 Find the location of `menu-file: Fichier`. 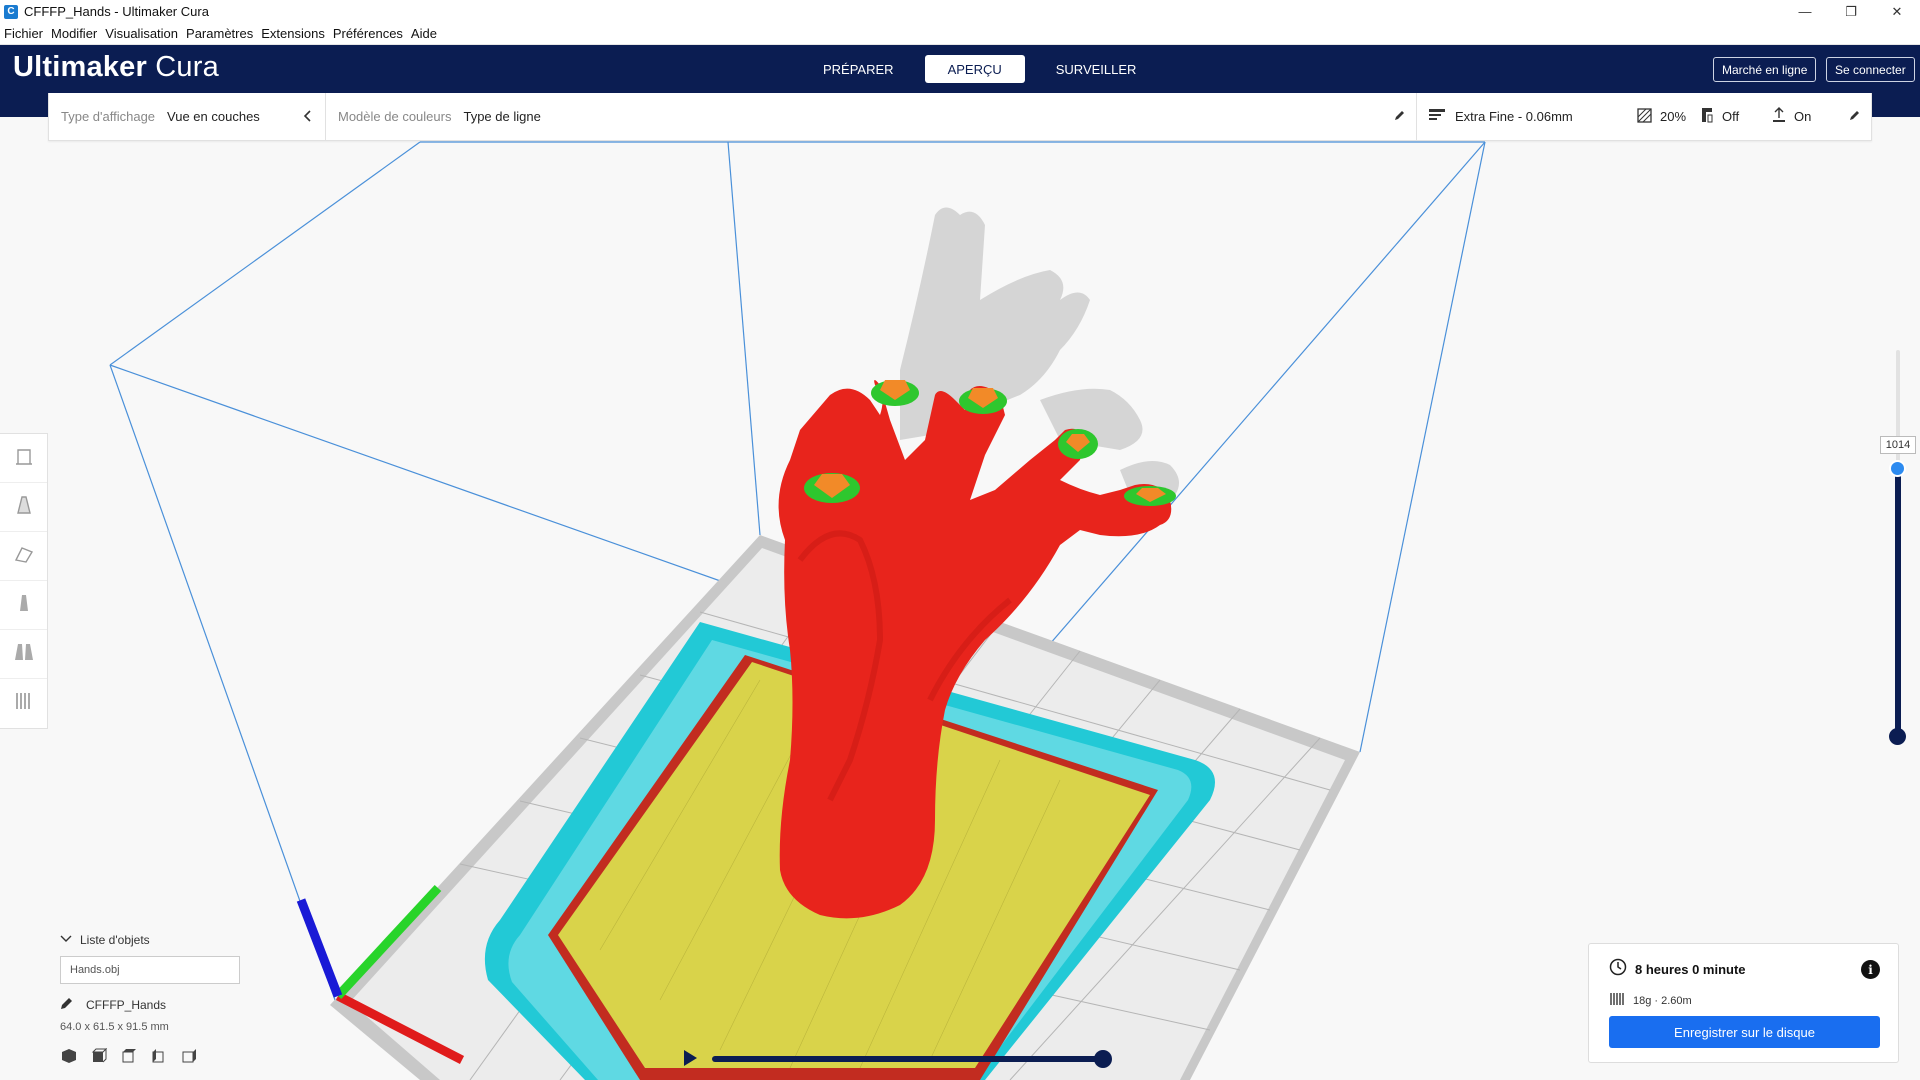

menu-file: Fichier is located at coordinates (23, 33).